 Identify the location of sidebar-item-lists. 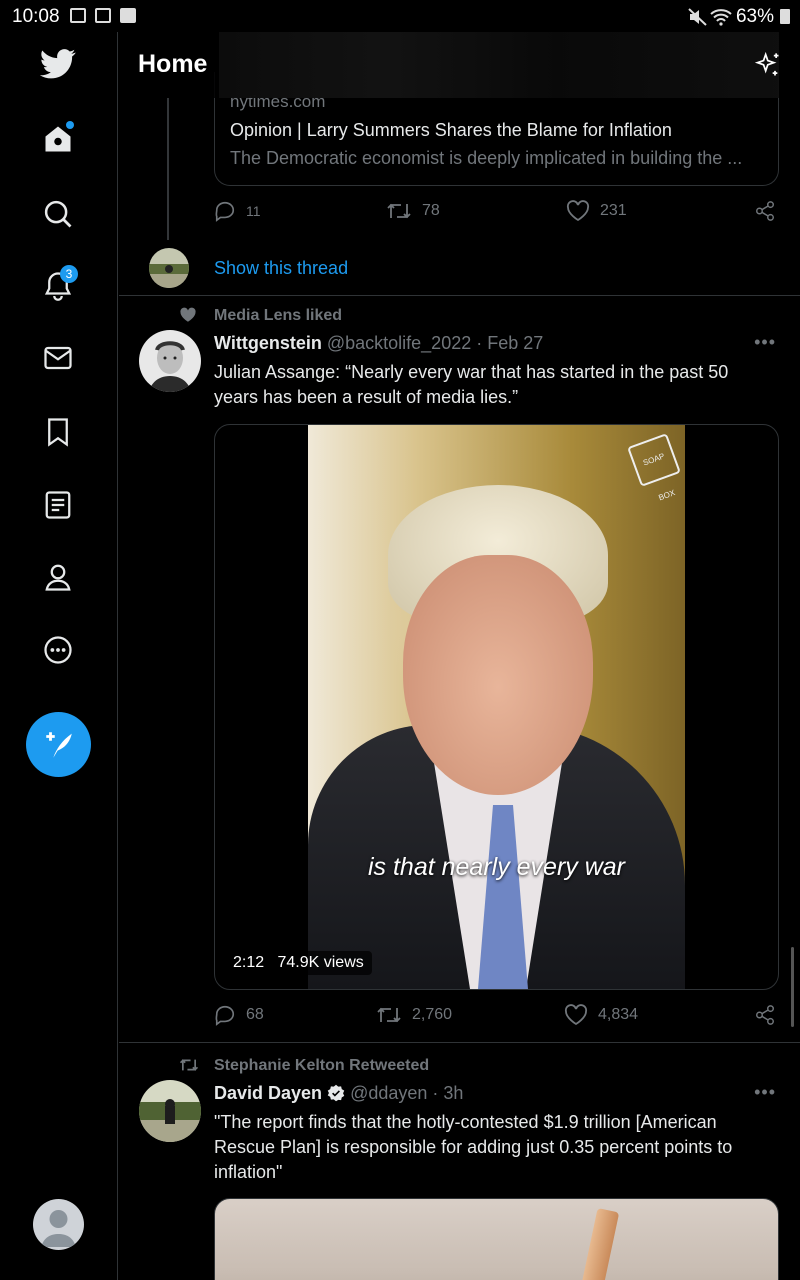
(58, 505).